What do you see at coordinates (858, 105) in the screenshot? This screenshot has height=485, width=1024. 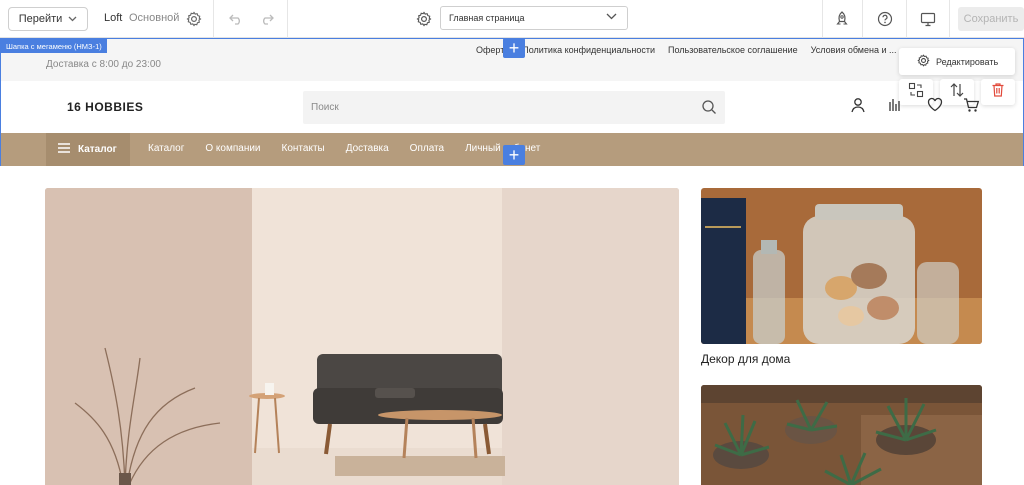 I see `user-icon` at bounding box center [858, 105].